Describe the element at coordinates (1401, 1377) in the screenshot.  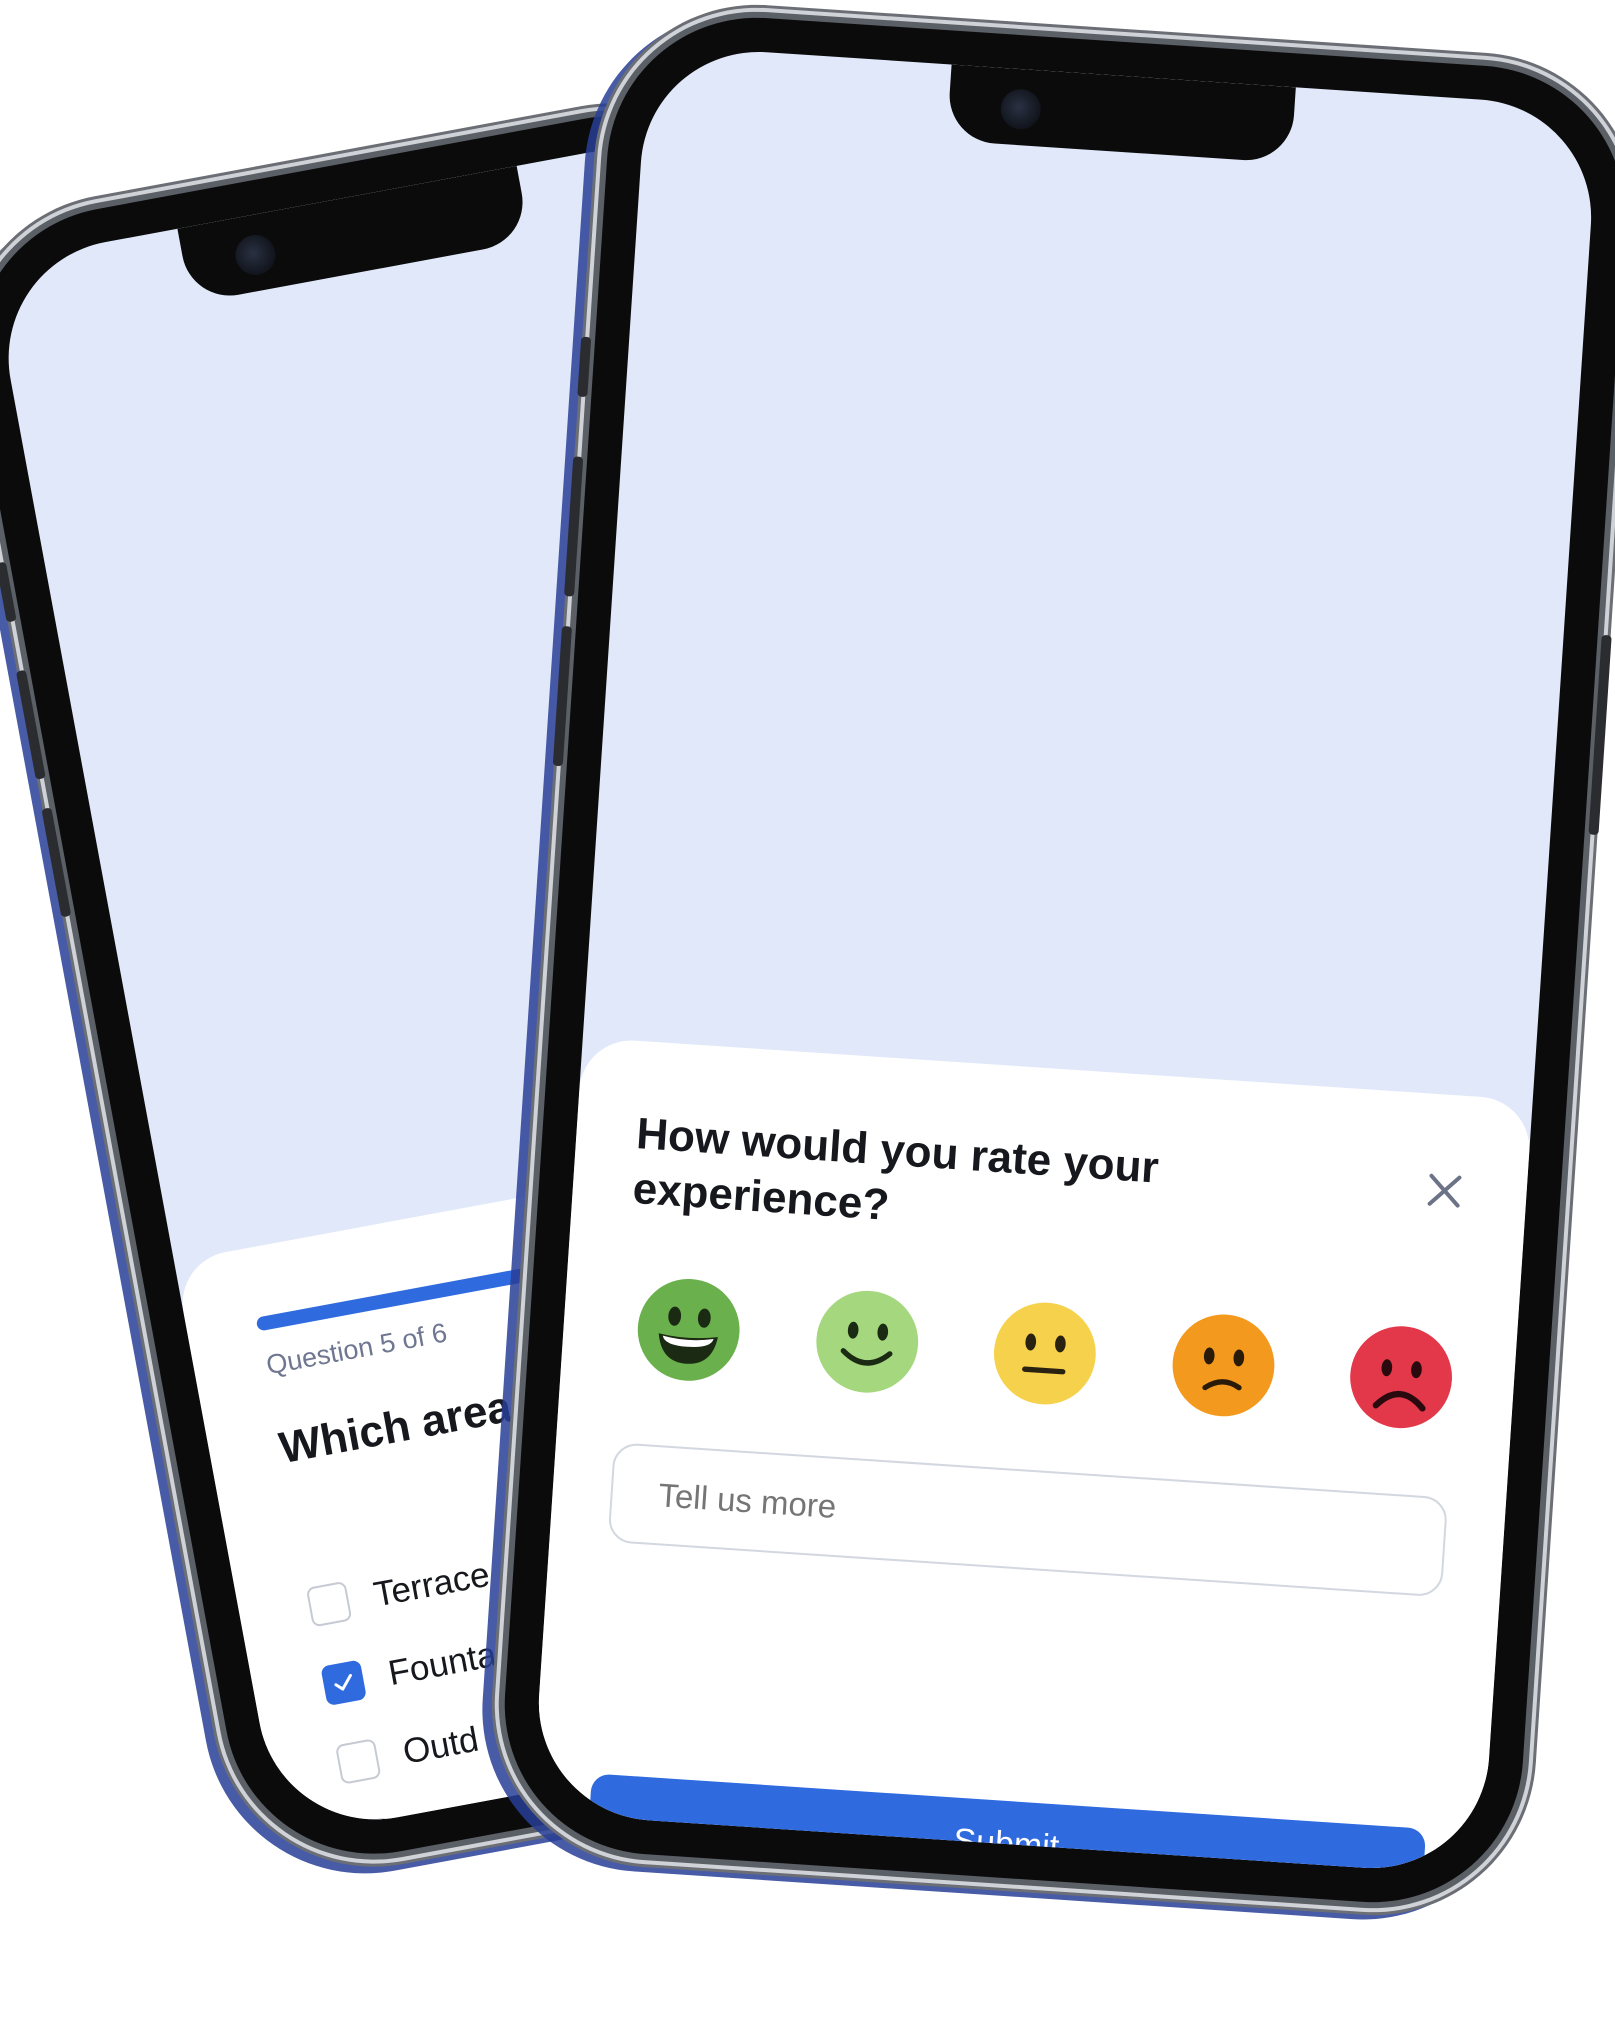
I see `very-sad-face-icon` at that location.